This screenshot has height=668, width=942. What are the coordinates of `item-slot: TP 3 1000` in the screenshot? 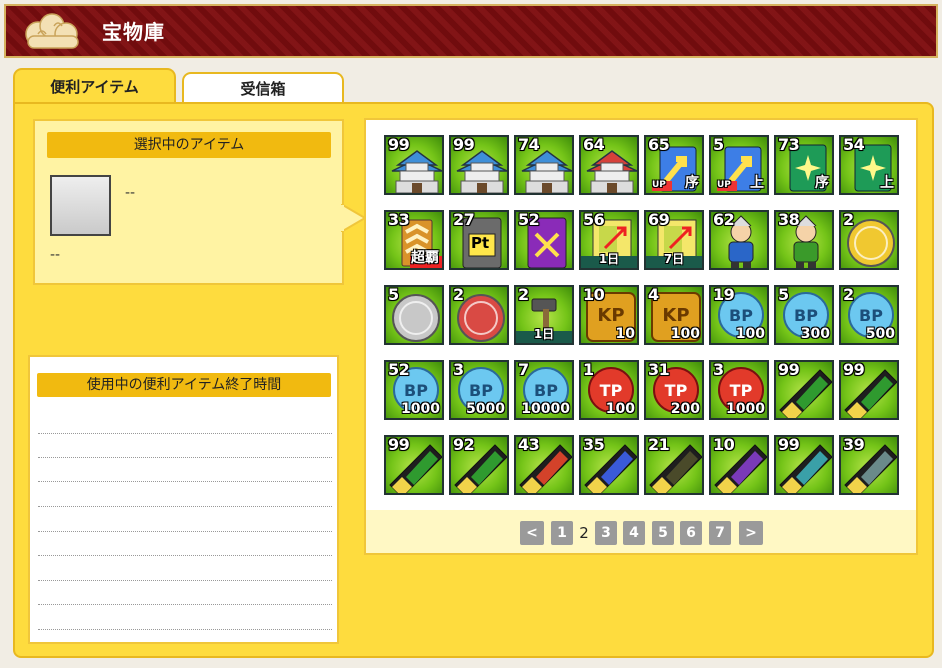 It's located at (739, 390).